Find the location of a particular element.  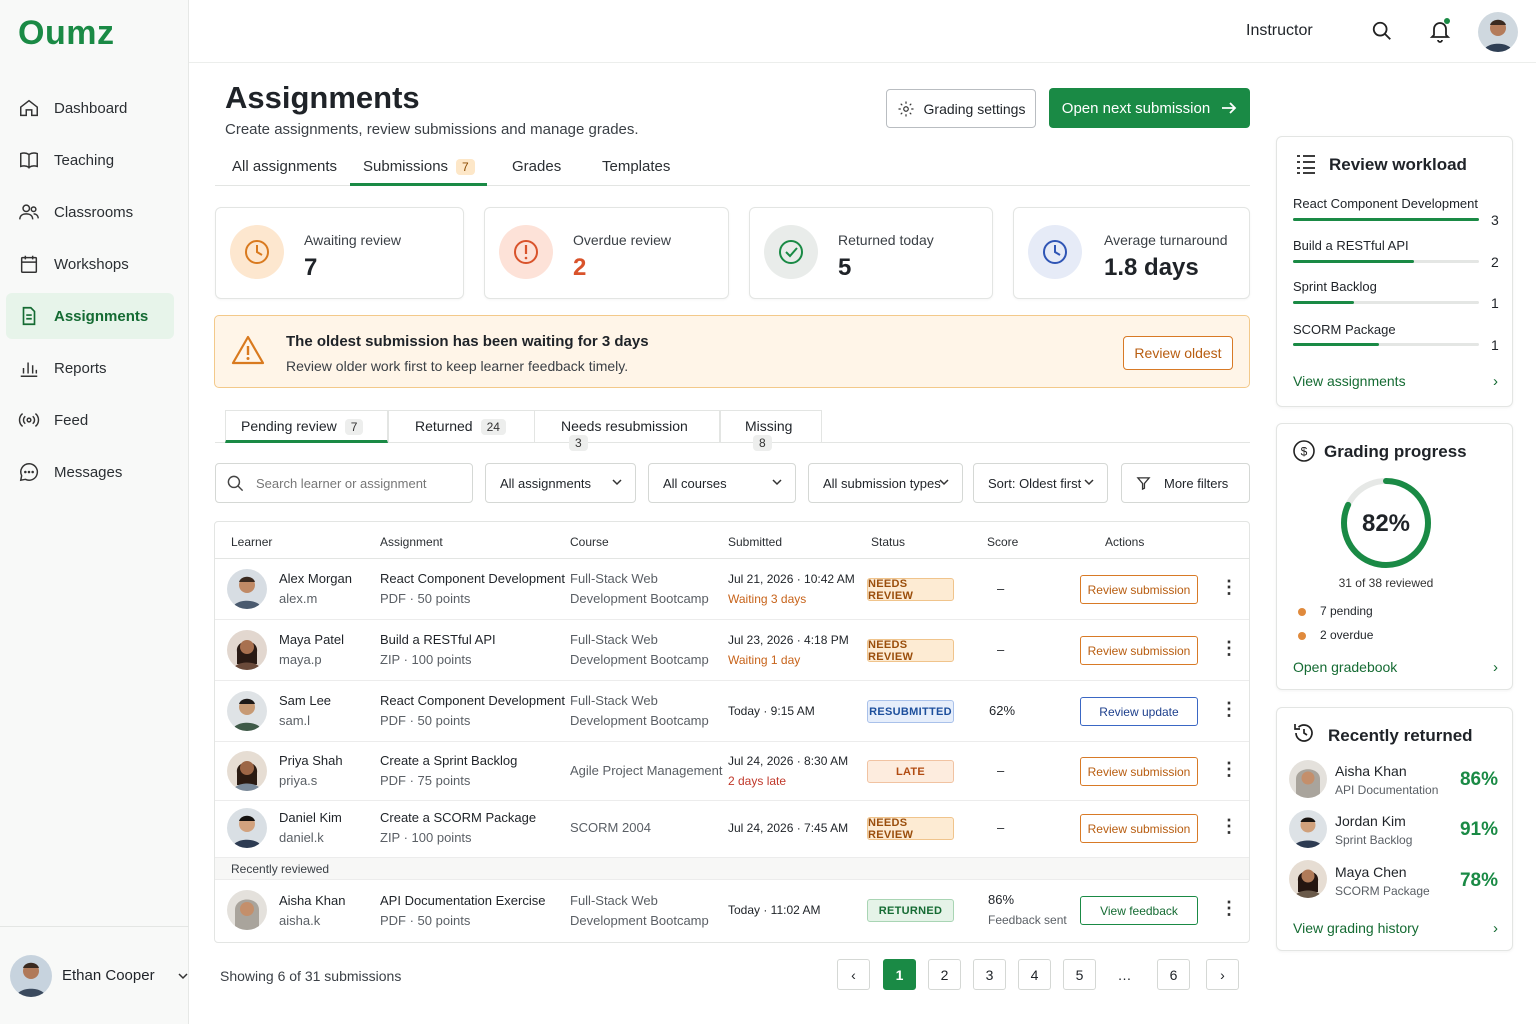

role-label: Instructor is located at coordinates (1279, 31).